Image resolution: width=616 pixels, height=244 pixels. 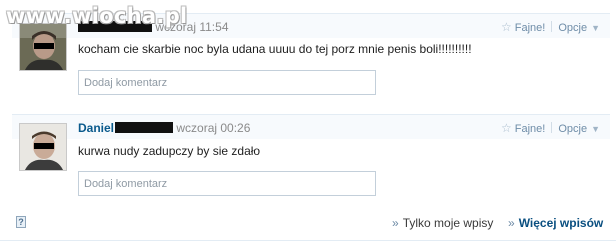 I want to click on more-posts-link: » Więcej wpisów, so click(x=555, y=223).